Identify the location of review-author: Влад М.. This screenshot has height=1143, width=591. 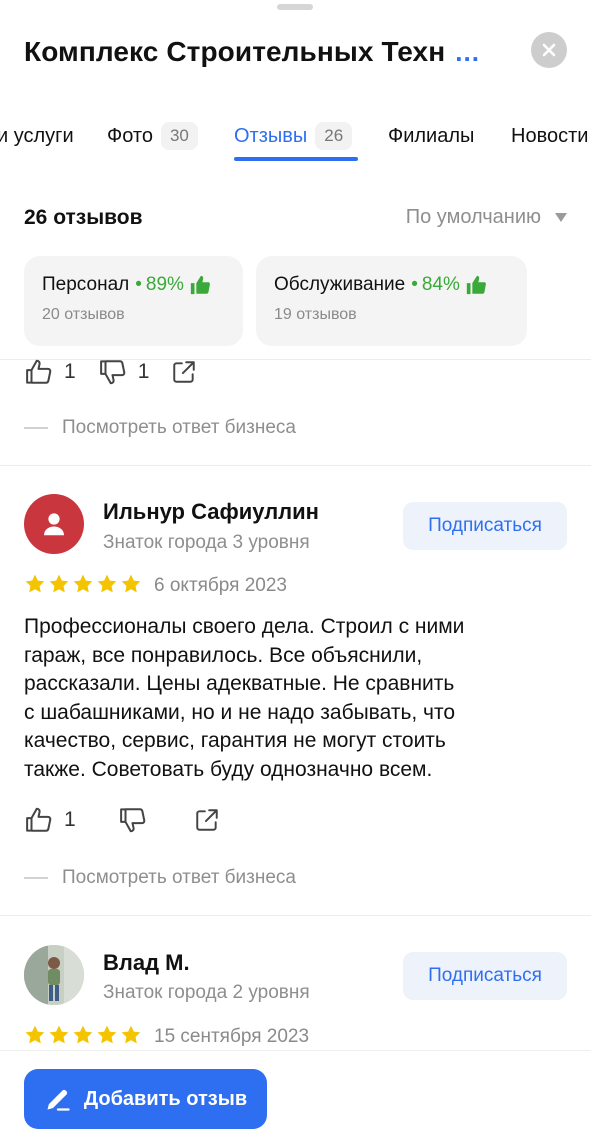
(146, 963).